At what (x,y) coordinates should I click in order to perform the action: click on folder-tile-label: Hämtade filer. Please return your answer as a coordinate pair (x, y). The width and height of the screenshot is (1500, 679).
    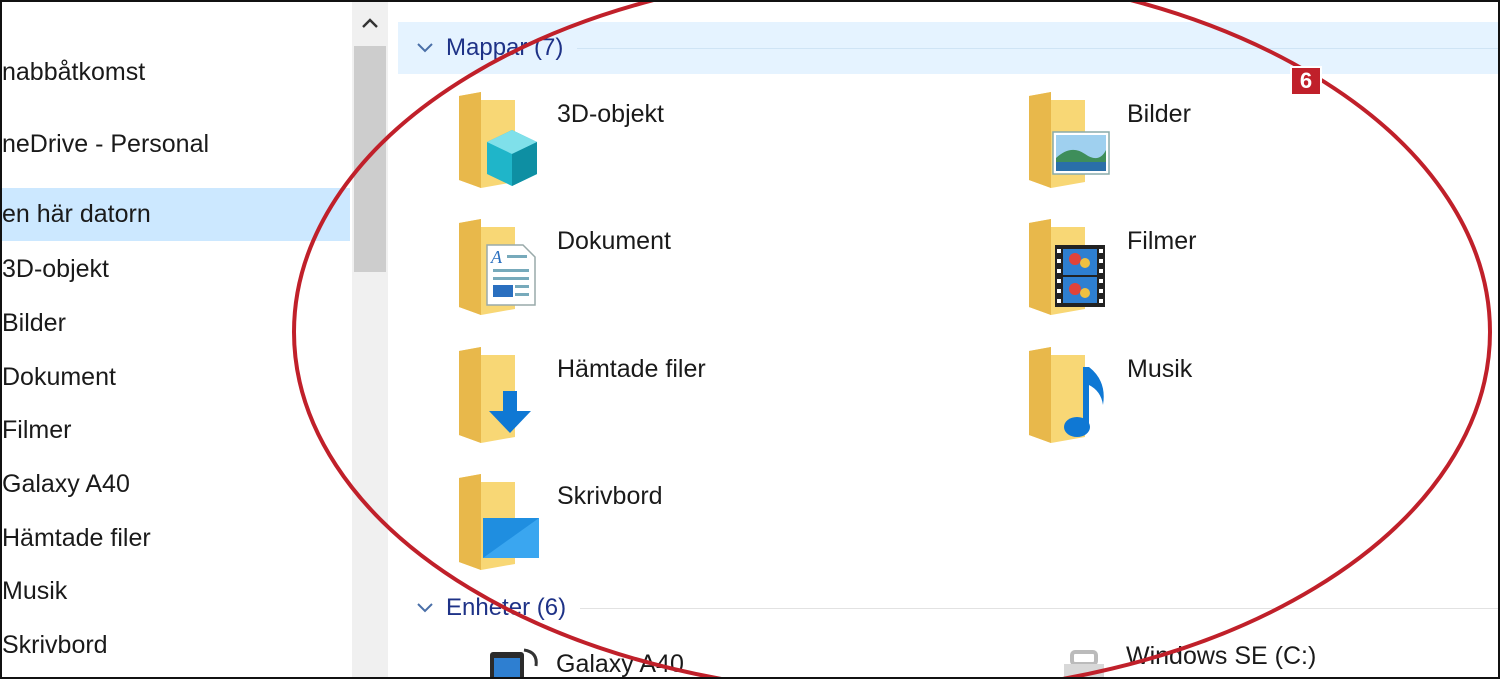
    Looking at the image, I should click on (631, 369).